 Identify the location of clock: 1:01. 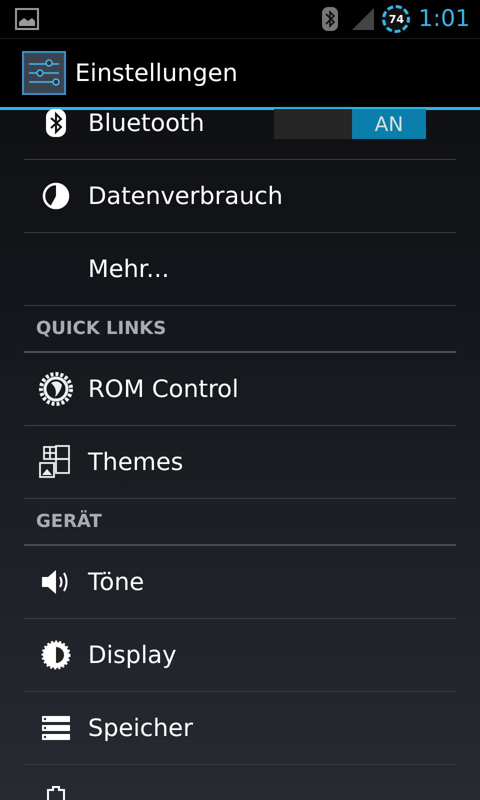
(444, 19).